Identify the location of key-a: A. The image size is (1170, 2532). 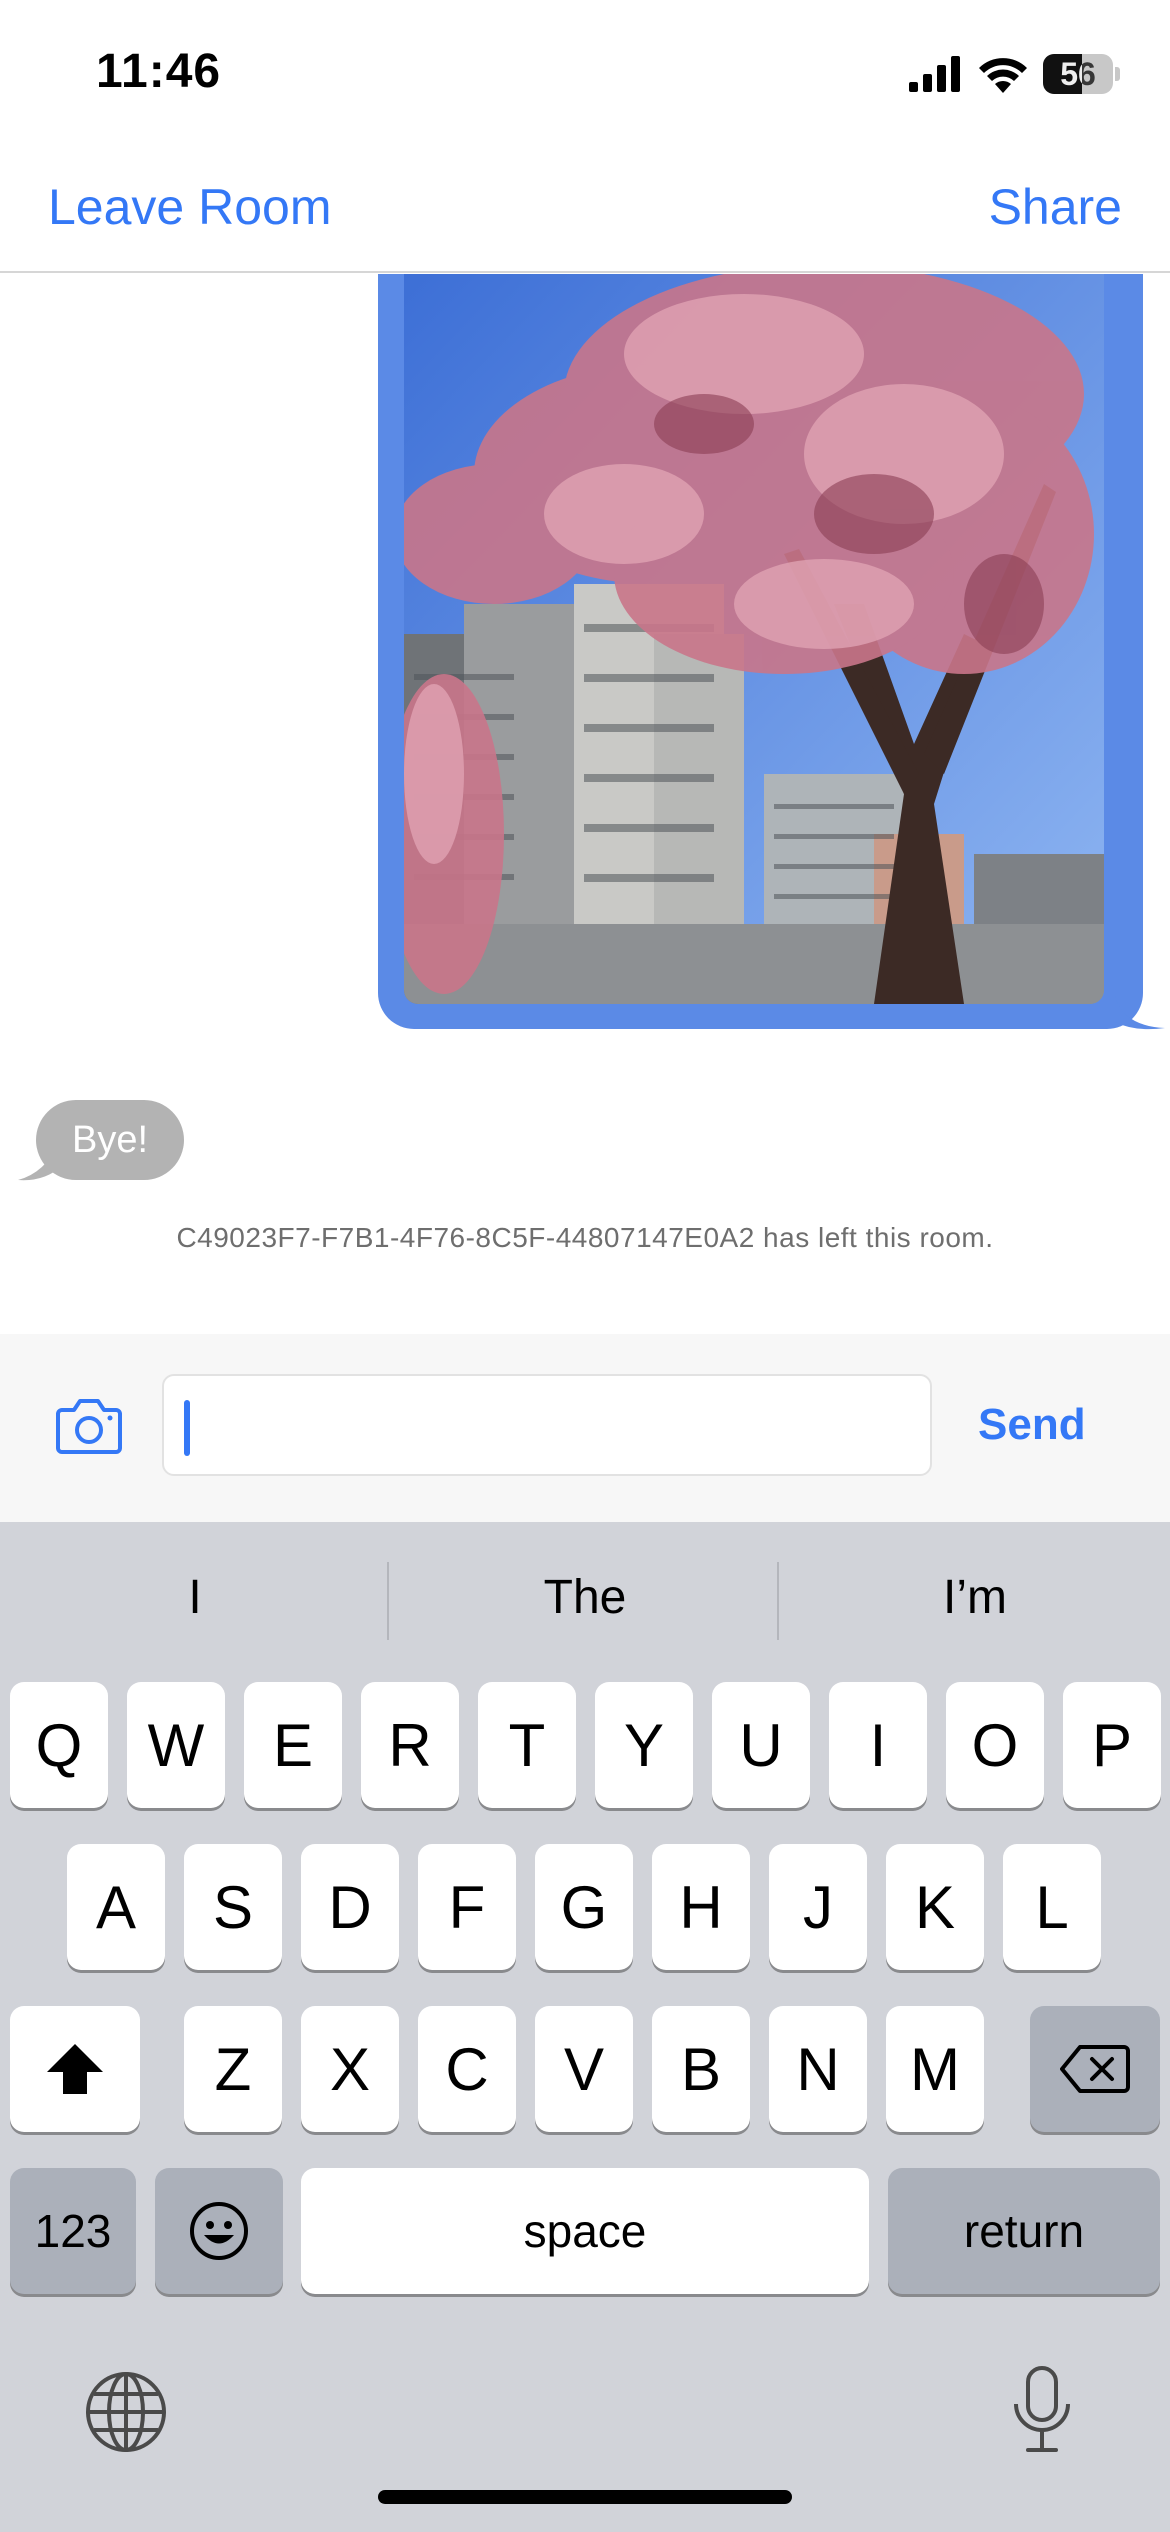
(116, 1907).